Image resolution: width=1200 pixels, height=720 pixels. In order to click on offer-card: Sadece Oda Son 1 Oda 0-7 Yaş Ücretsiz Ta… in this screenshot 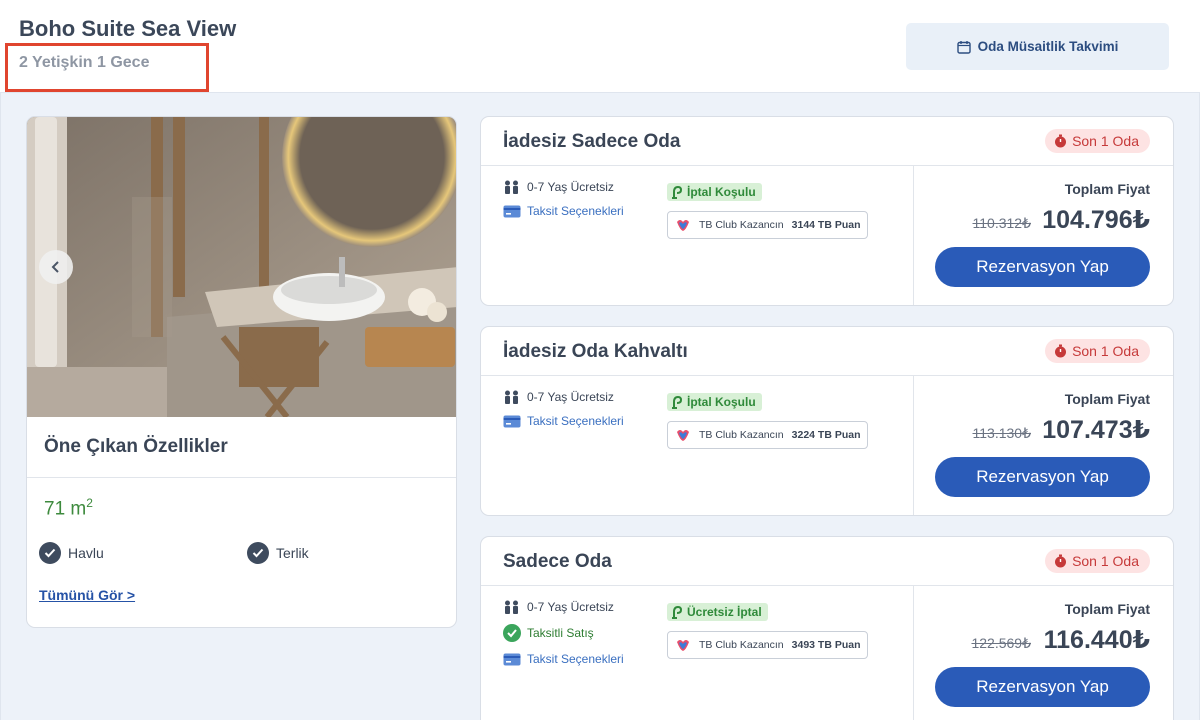, I will do `click(827, 628)`.